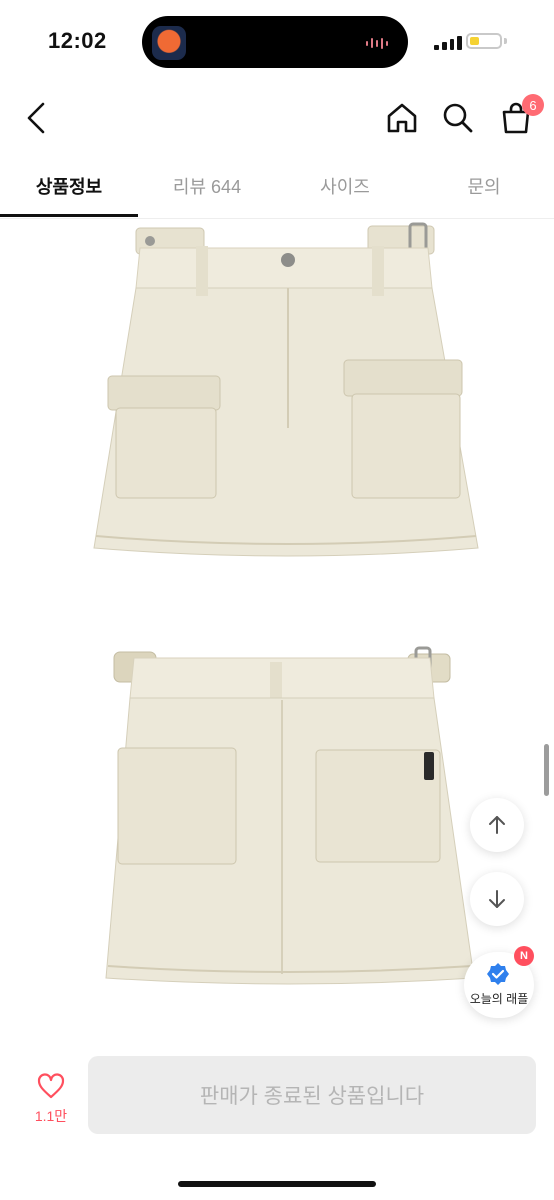 The height and width of the screenshot is (1200, 554). I want to click on battery-level, so click(474, 41).